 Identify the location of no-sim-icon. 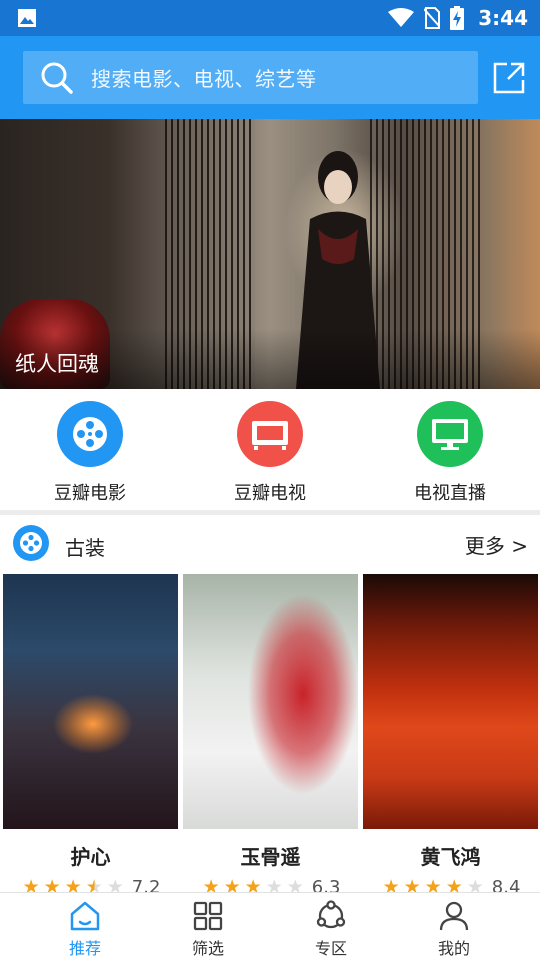
(432, 18).